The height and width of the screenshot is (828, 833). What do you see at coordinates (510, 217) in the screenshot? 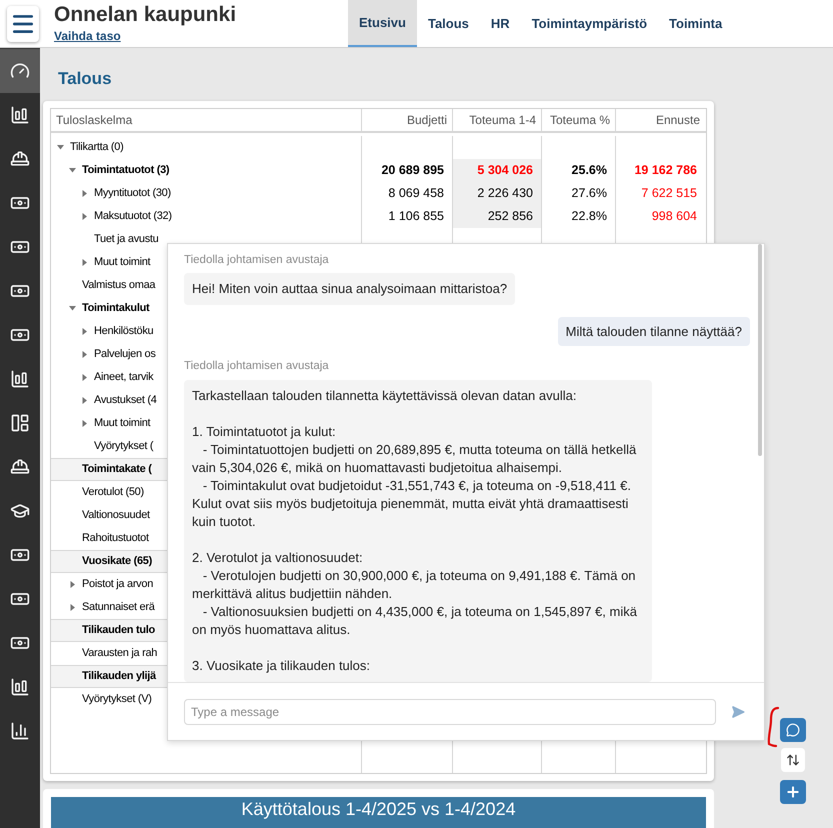
I see `table-cell-text: 252 856` at bounding box center [510, 217].